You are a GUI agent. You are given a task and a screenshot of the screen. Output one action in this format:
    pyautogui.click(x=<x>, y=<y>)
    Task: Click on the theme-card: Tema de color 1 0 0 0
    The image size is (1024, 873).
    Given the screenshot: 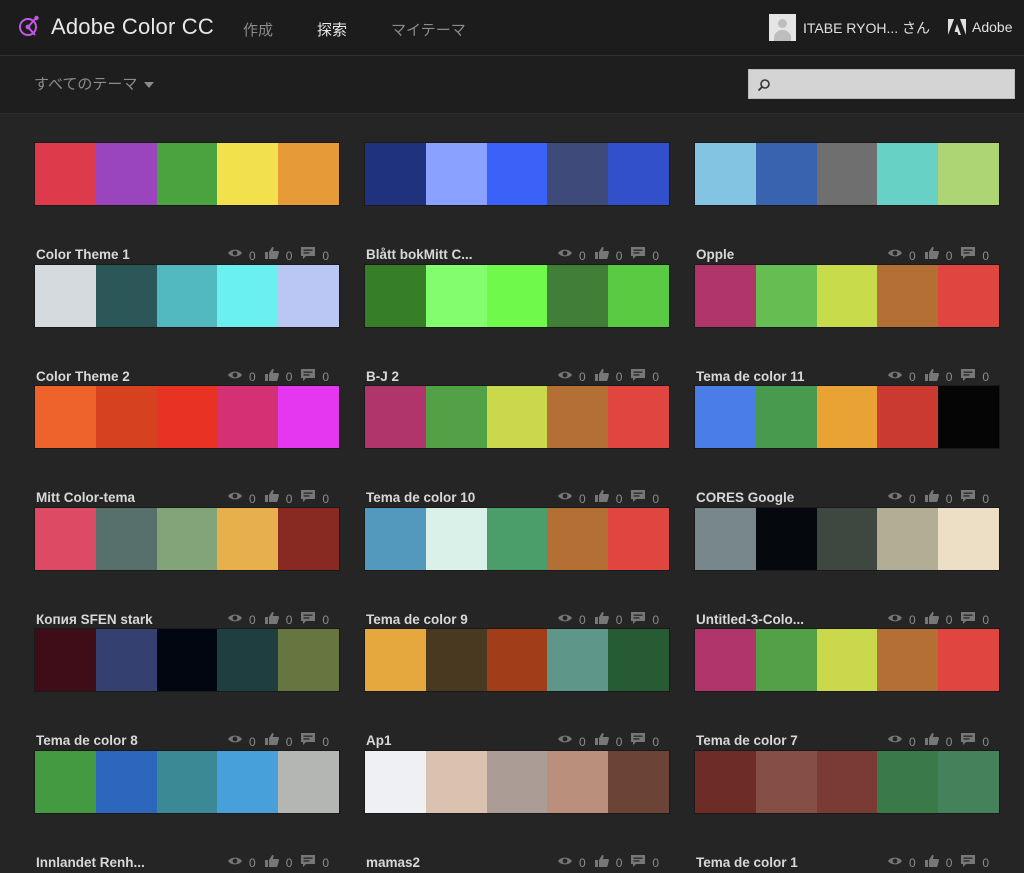 What is the action you would take?
    pyautogui.click(x=847, y=809)
    